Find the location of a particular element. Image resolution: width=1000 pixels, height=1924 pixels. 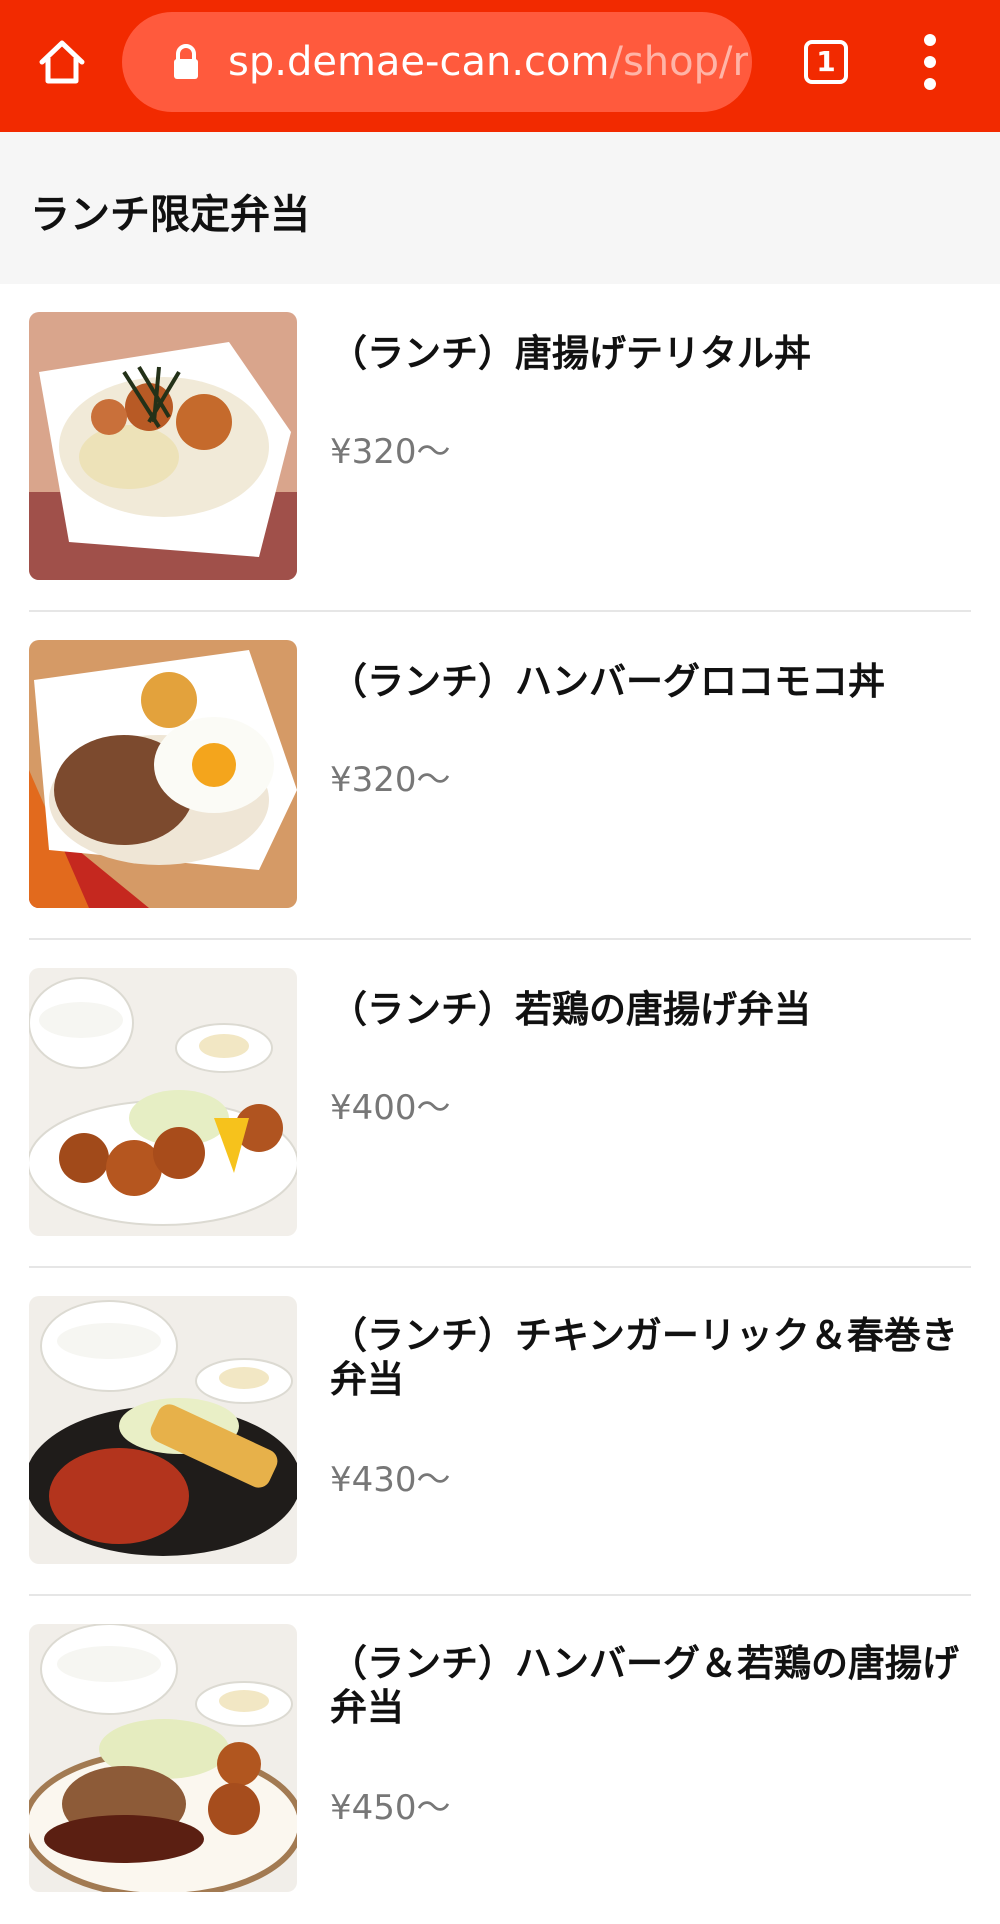

item-price: ¥430～ is located at coordinates (390, 1480).